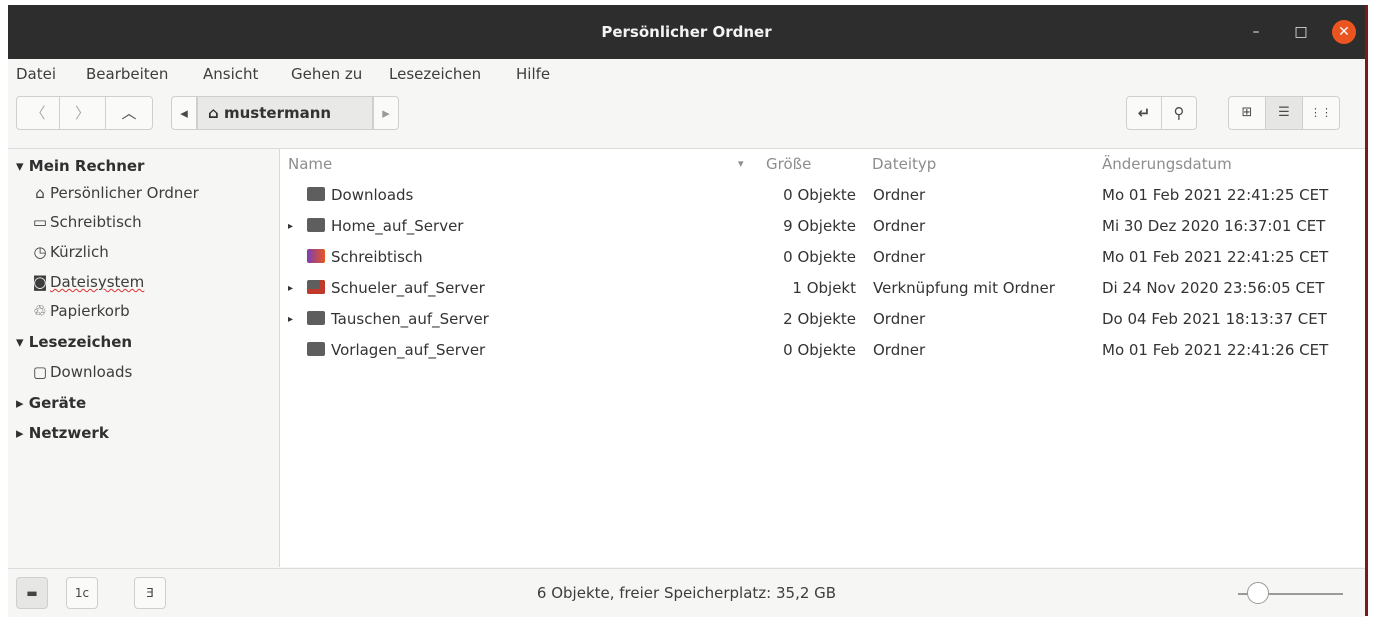  I want to click on sidebar-section-mein-rechner: ▾ Mein Rechner, so click(80, 166).